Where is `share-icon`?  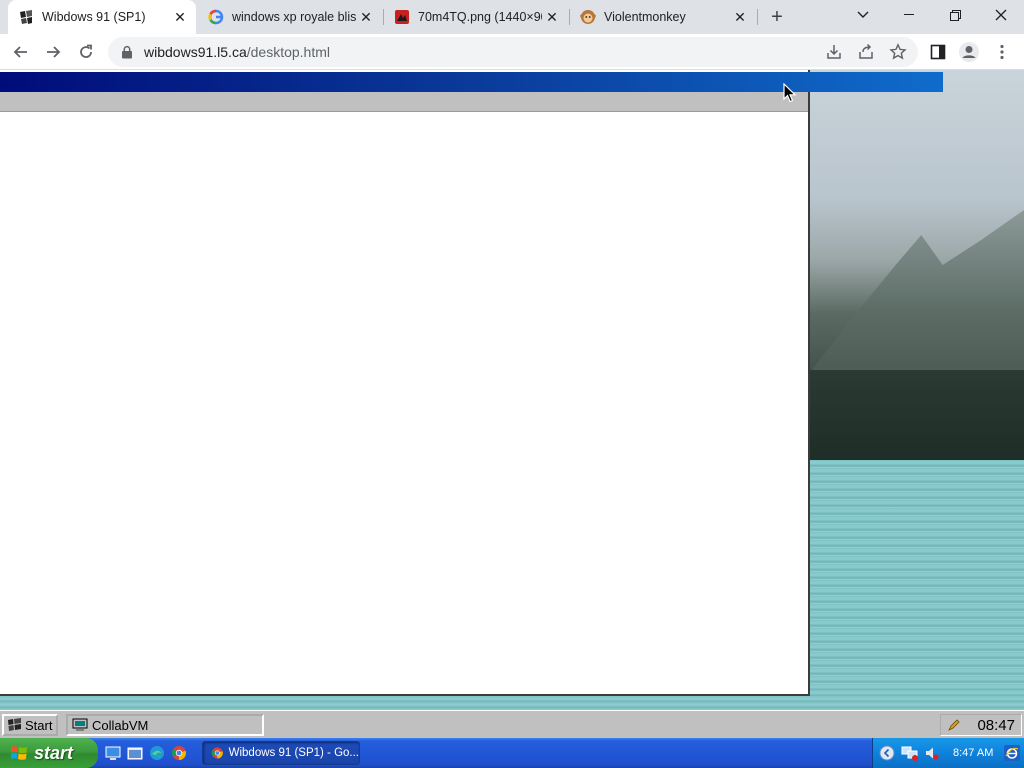 share-icon is located at coordinates (866, 51).